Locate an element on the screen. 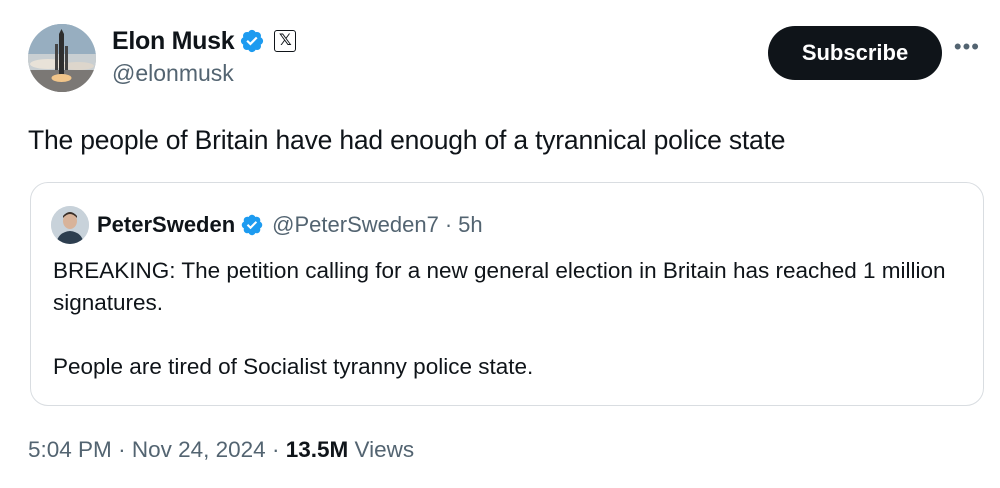 This screenshot has height=488, width=1000. quoted-author-handle: @PeterSweden7 is located at coordinates (355, 224).